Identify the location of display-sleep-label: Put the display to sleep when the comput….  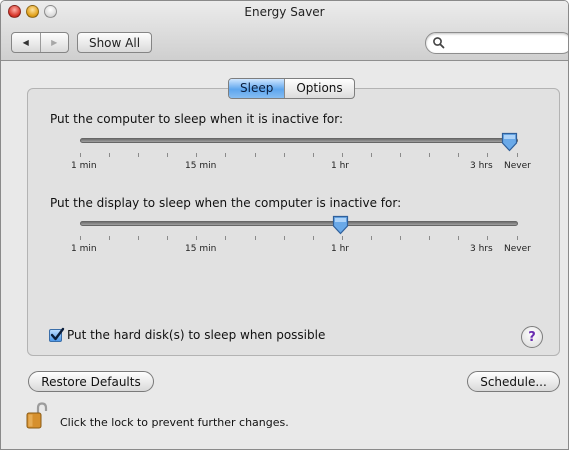
(226, 203).